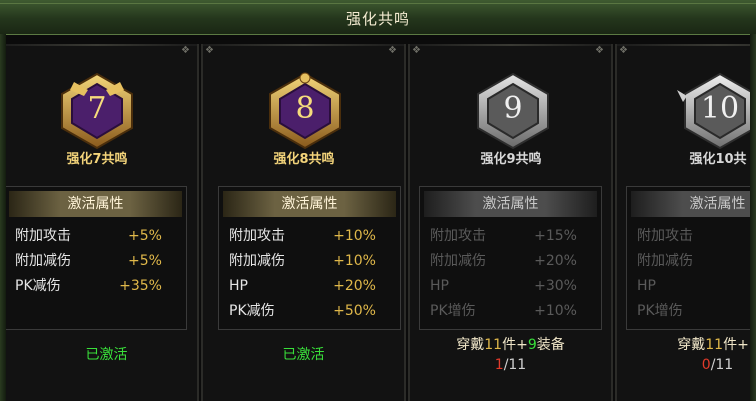 Image resolution: width=756 pixels, height=401 pixels. I want to click on requirement-mid: 件+, so click(515, 345).